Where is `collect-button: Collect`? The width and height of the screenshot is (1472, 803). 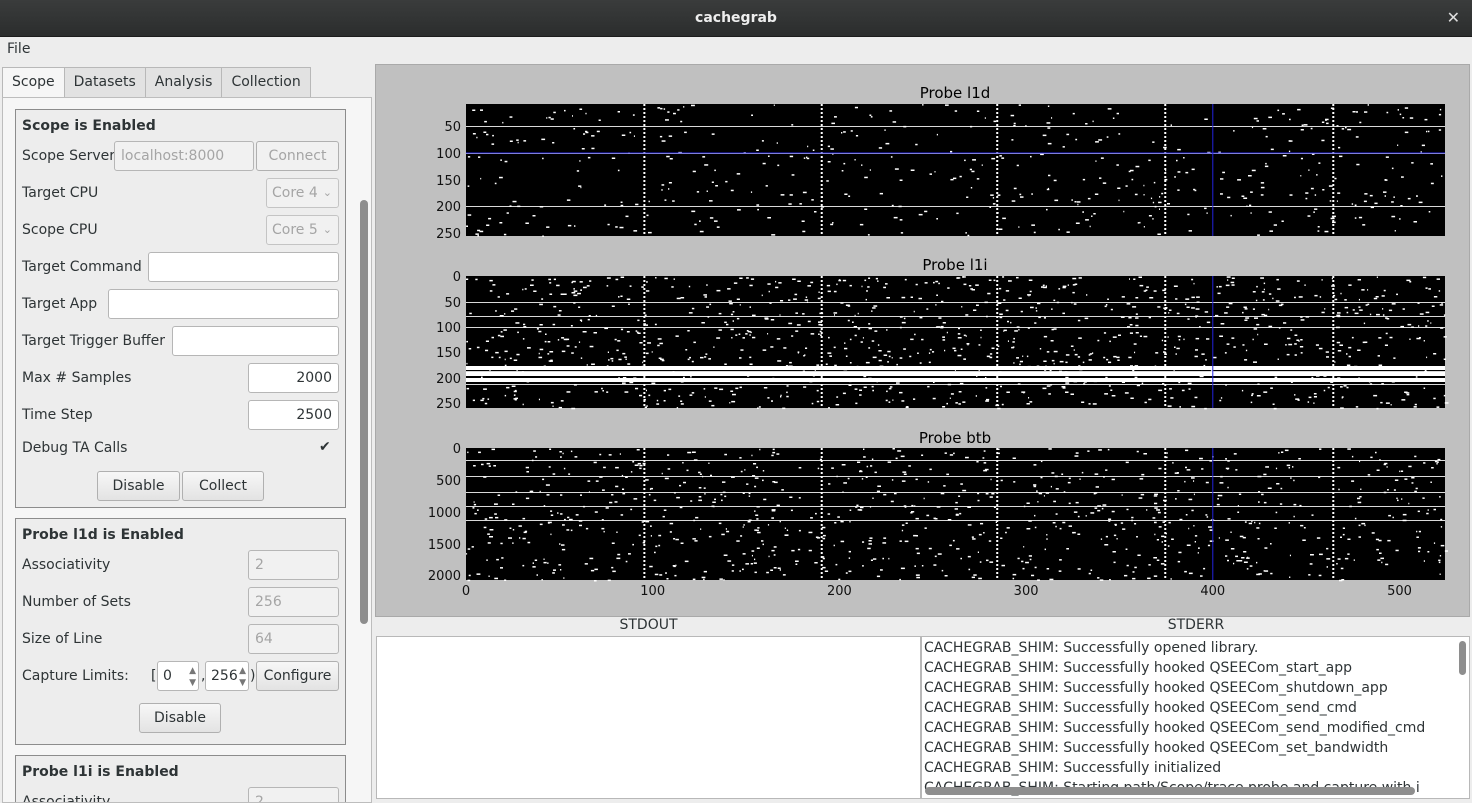
collect-button: Collect is located at coordinates (223, 486).